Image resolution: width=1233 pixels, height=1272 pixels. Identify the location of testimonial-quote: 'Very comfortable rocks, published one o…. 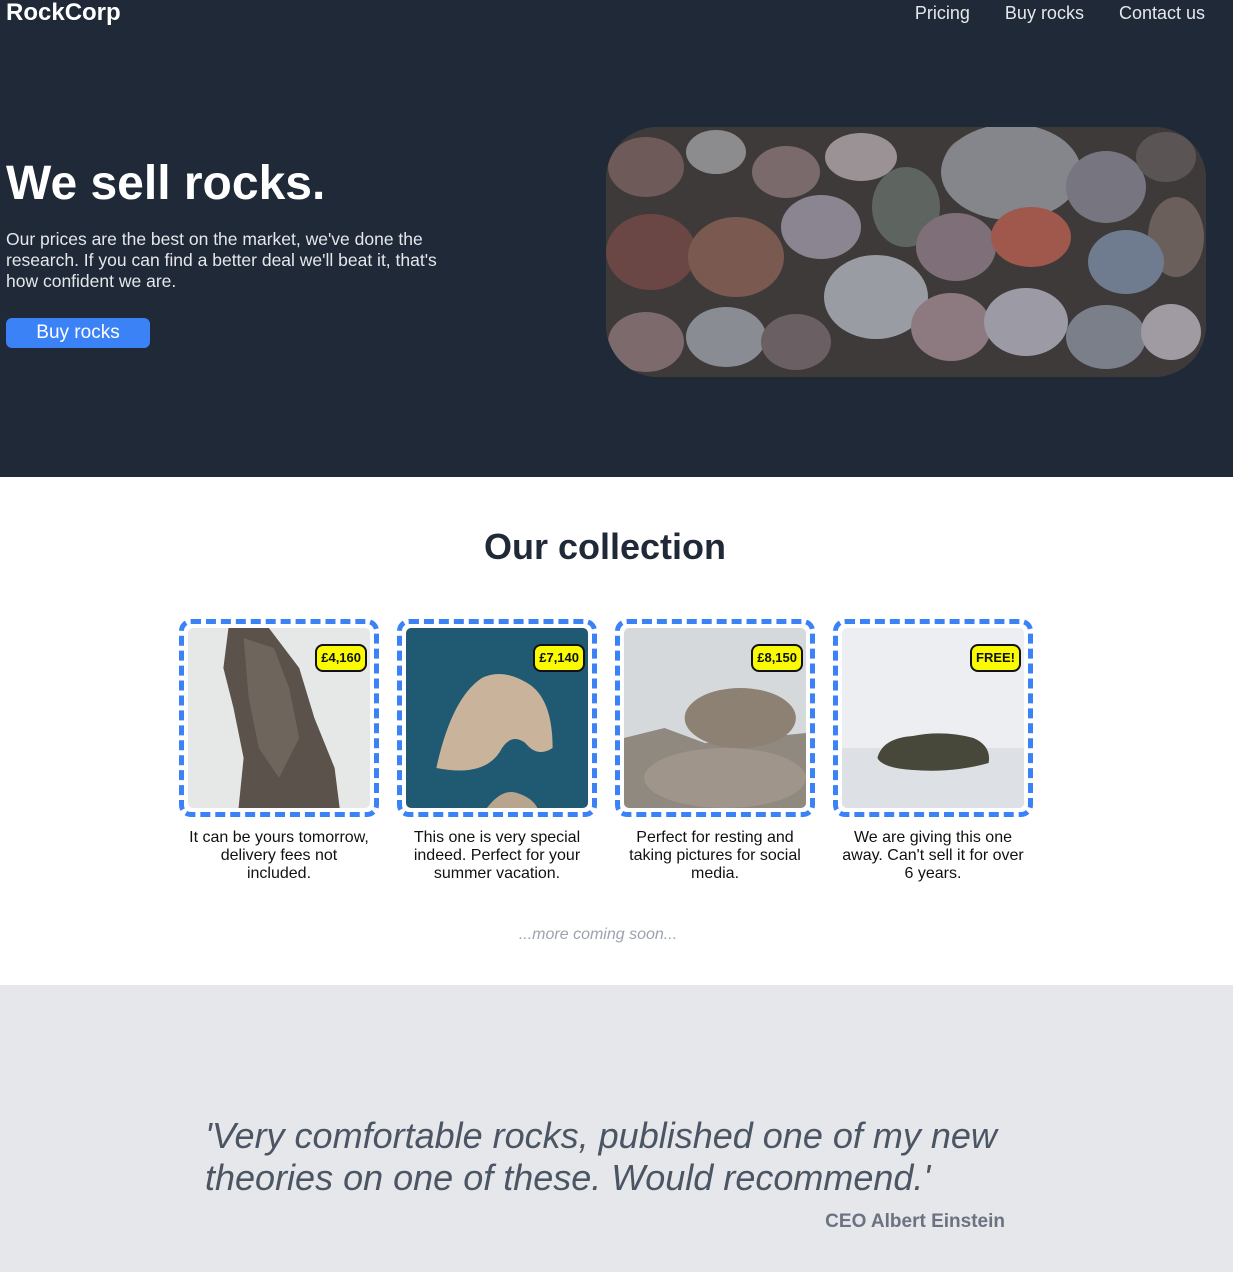
(601, 1156).